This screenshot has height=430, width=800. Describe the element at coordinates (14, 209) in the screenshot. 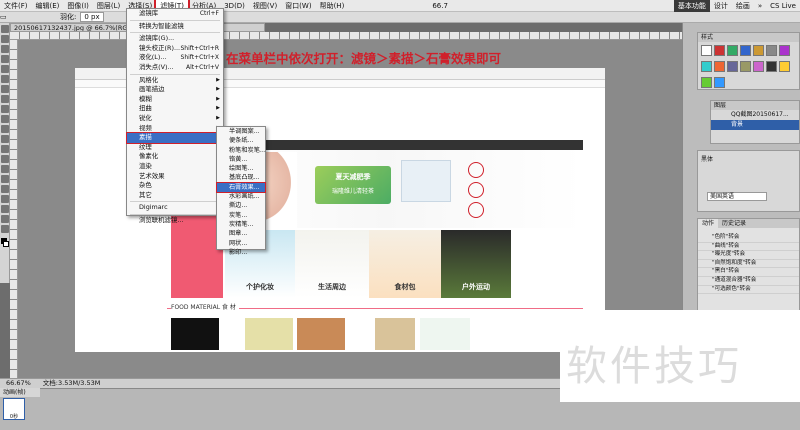

I see `vertical-ruler` at that location.